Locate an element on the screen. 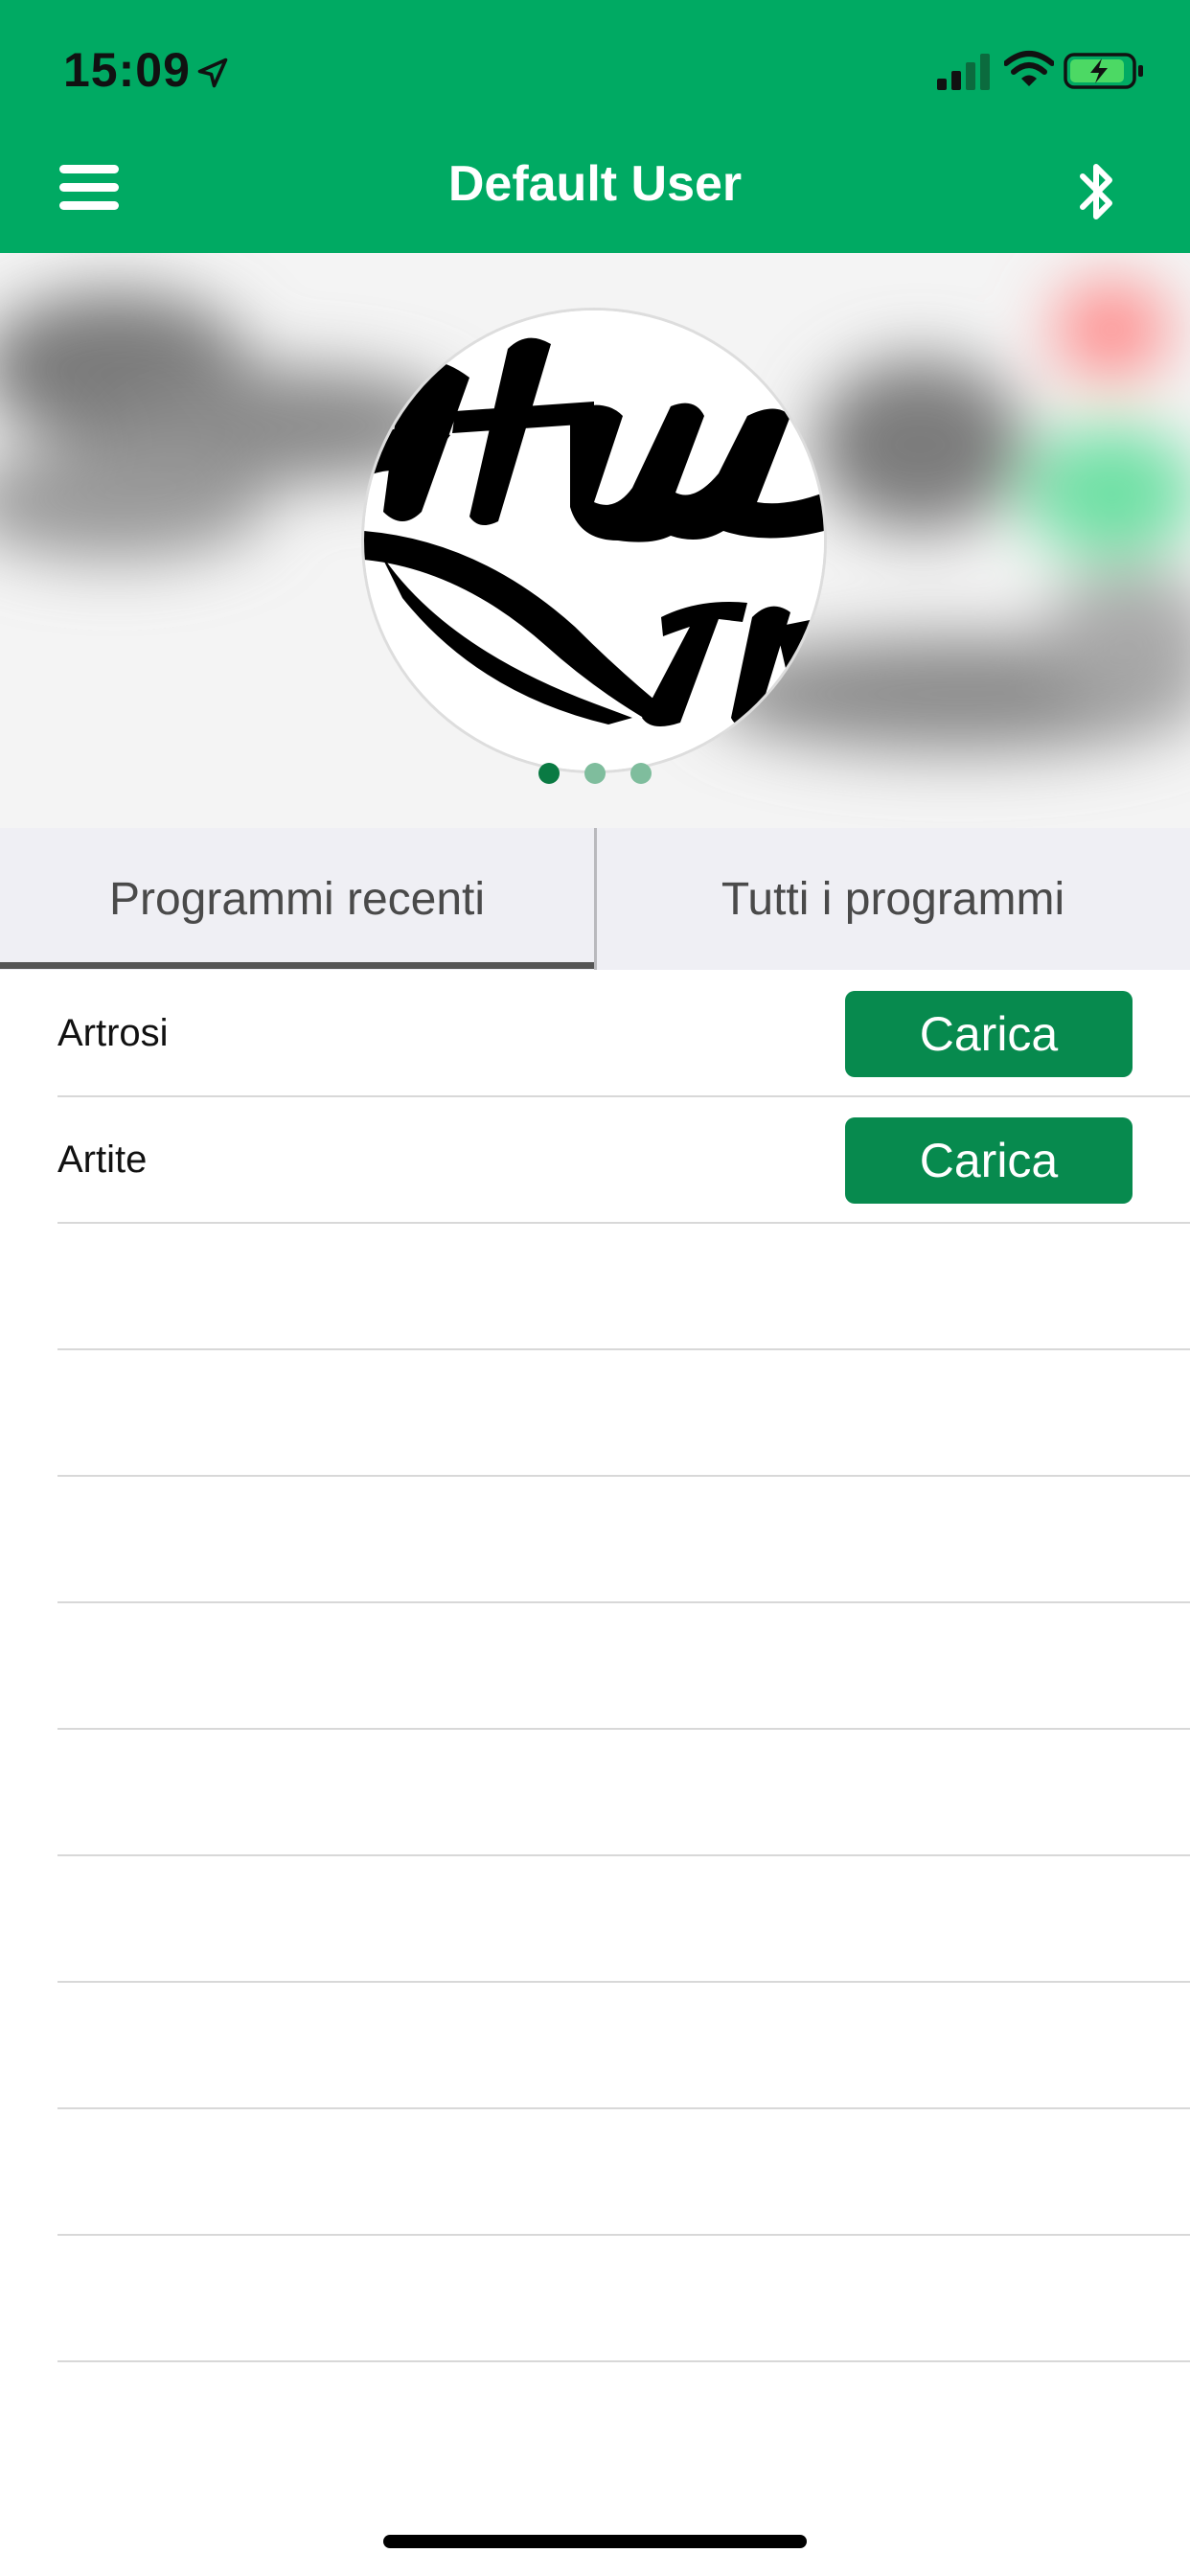  wifi-icon is located at coordinates (1029, 68).